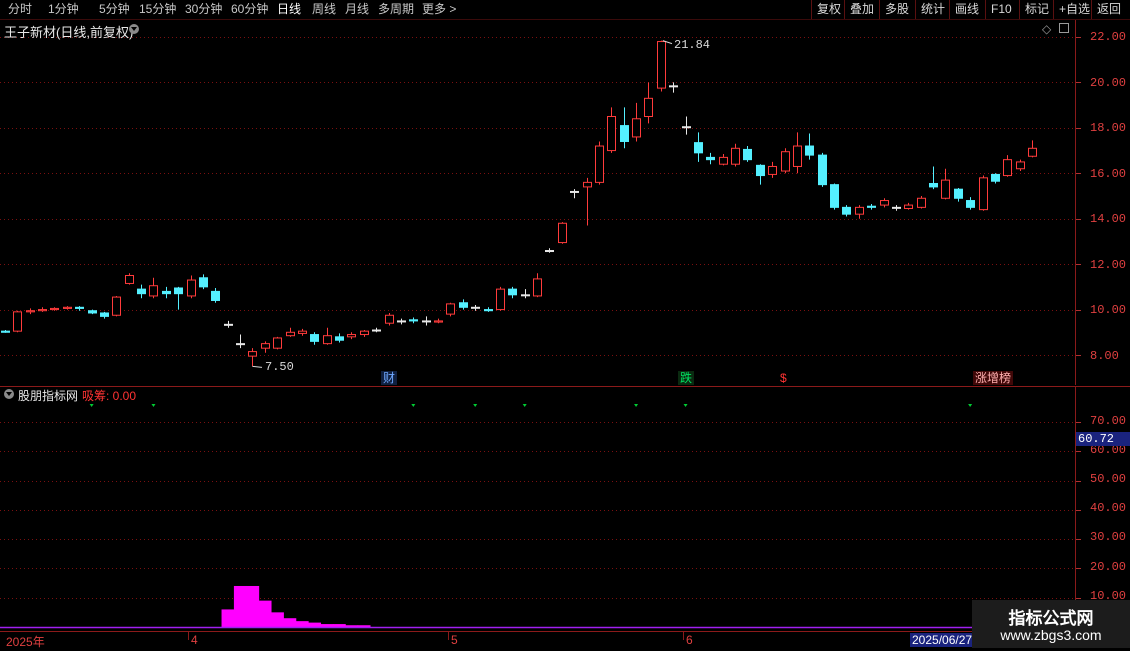 This screenshot has width=1130, height=651. What do you see at coordinates (279, 367) in the screenshot?
I see `low-price-annotation: 7.50` at bounding box center [279, 367].